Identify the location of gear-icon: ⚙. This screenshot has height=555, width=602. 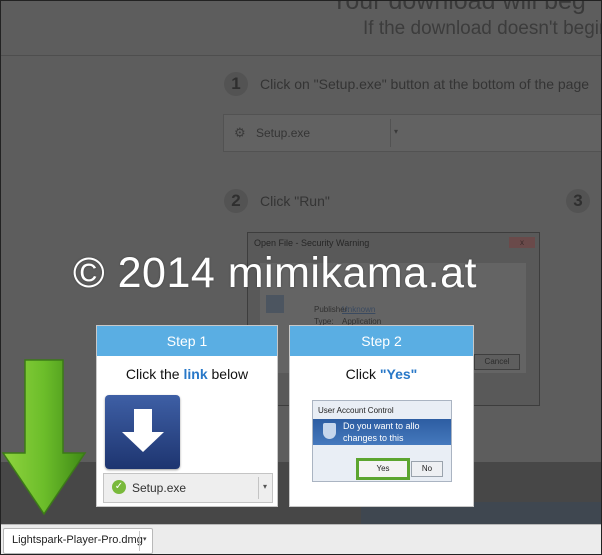
(240, 132).